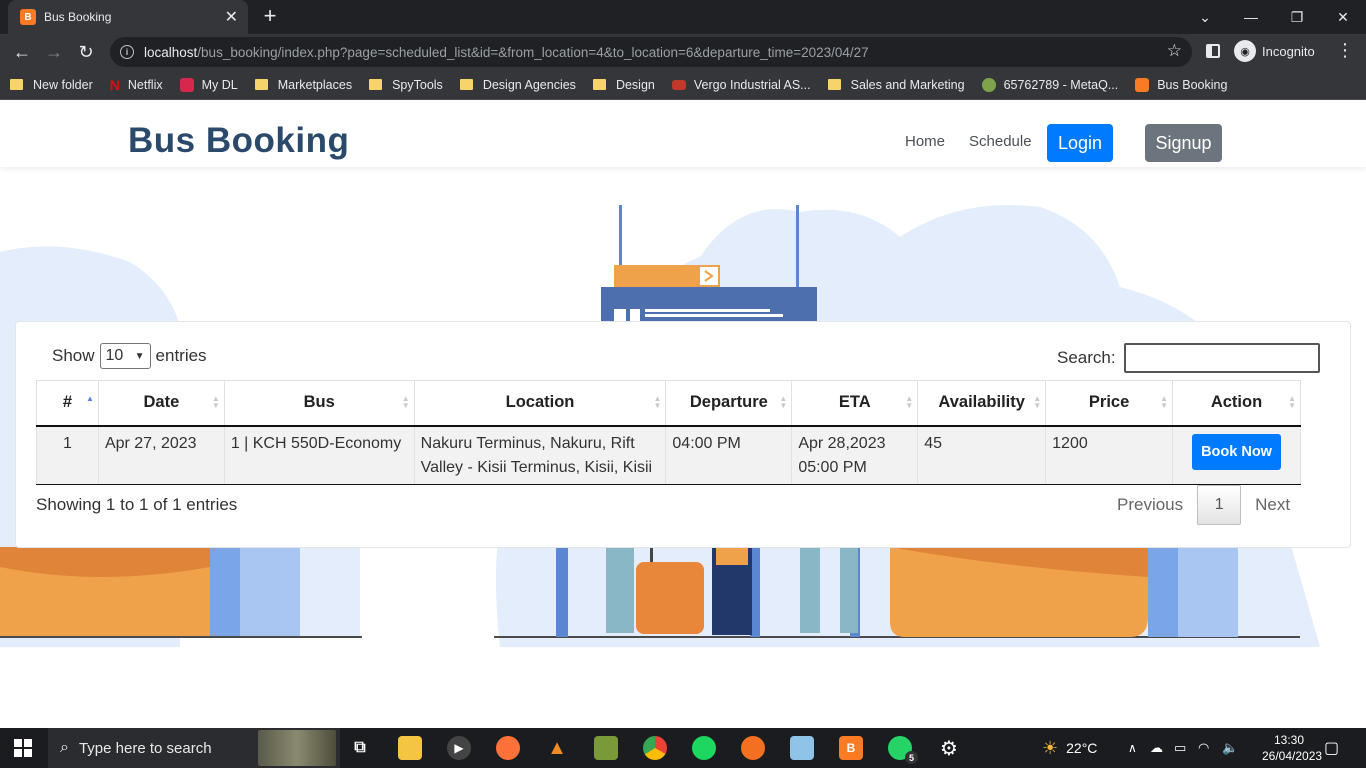 The height and width of the screenshot is (768, 1366). Describe the element at coordinates (231, 17) in the screenshot. I see `close-tab-icon: ✕` at that location.